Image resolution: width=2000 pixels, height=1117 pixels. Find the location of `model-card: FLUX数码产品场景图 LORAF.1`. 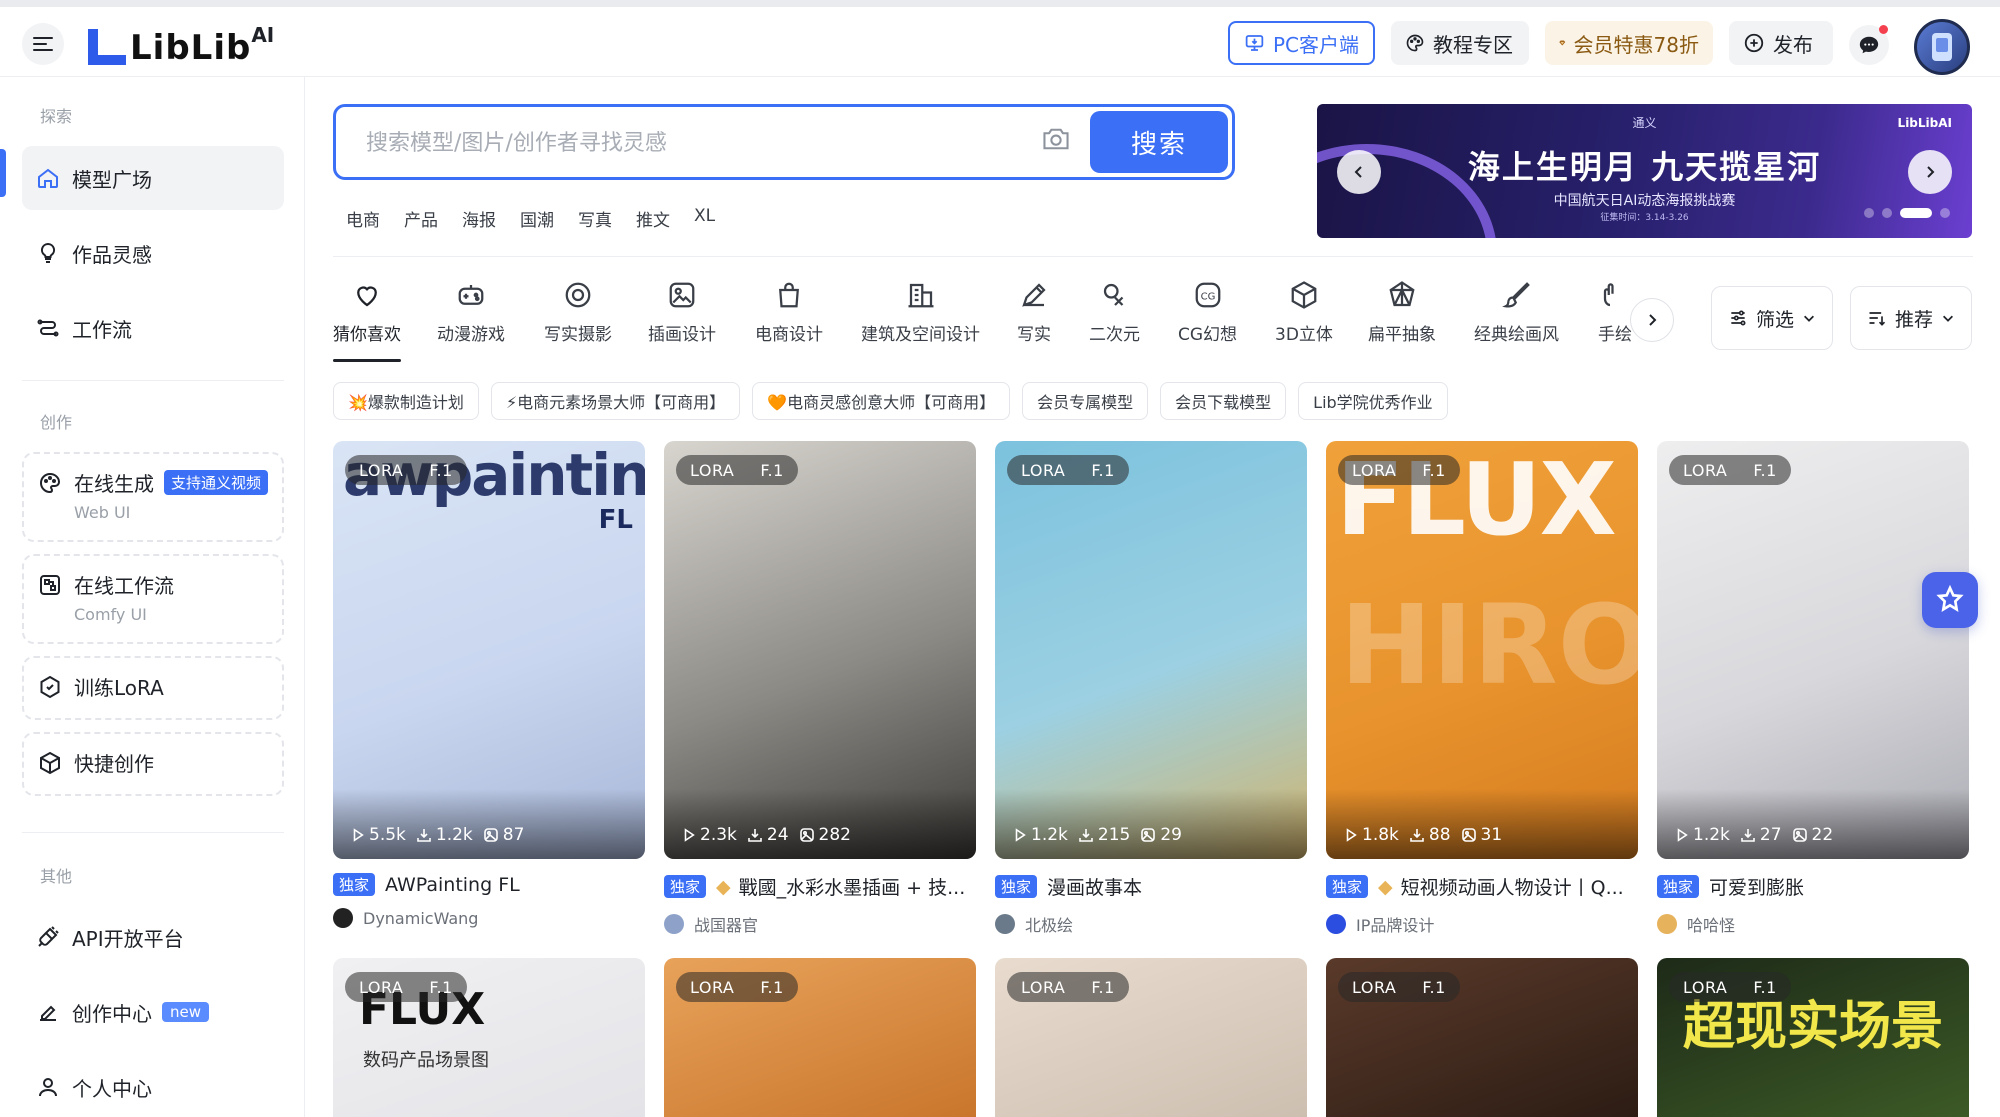

model-card: FLUX数码产品场景图 LORAF.1 is located at coordinates (489, 1037).